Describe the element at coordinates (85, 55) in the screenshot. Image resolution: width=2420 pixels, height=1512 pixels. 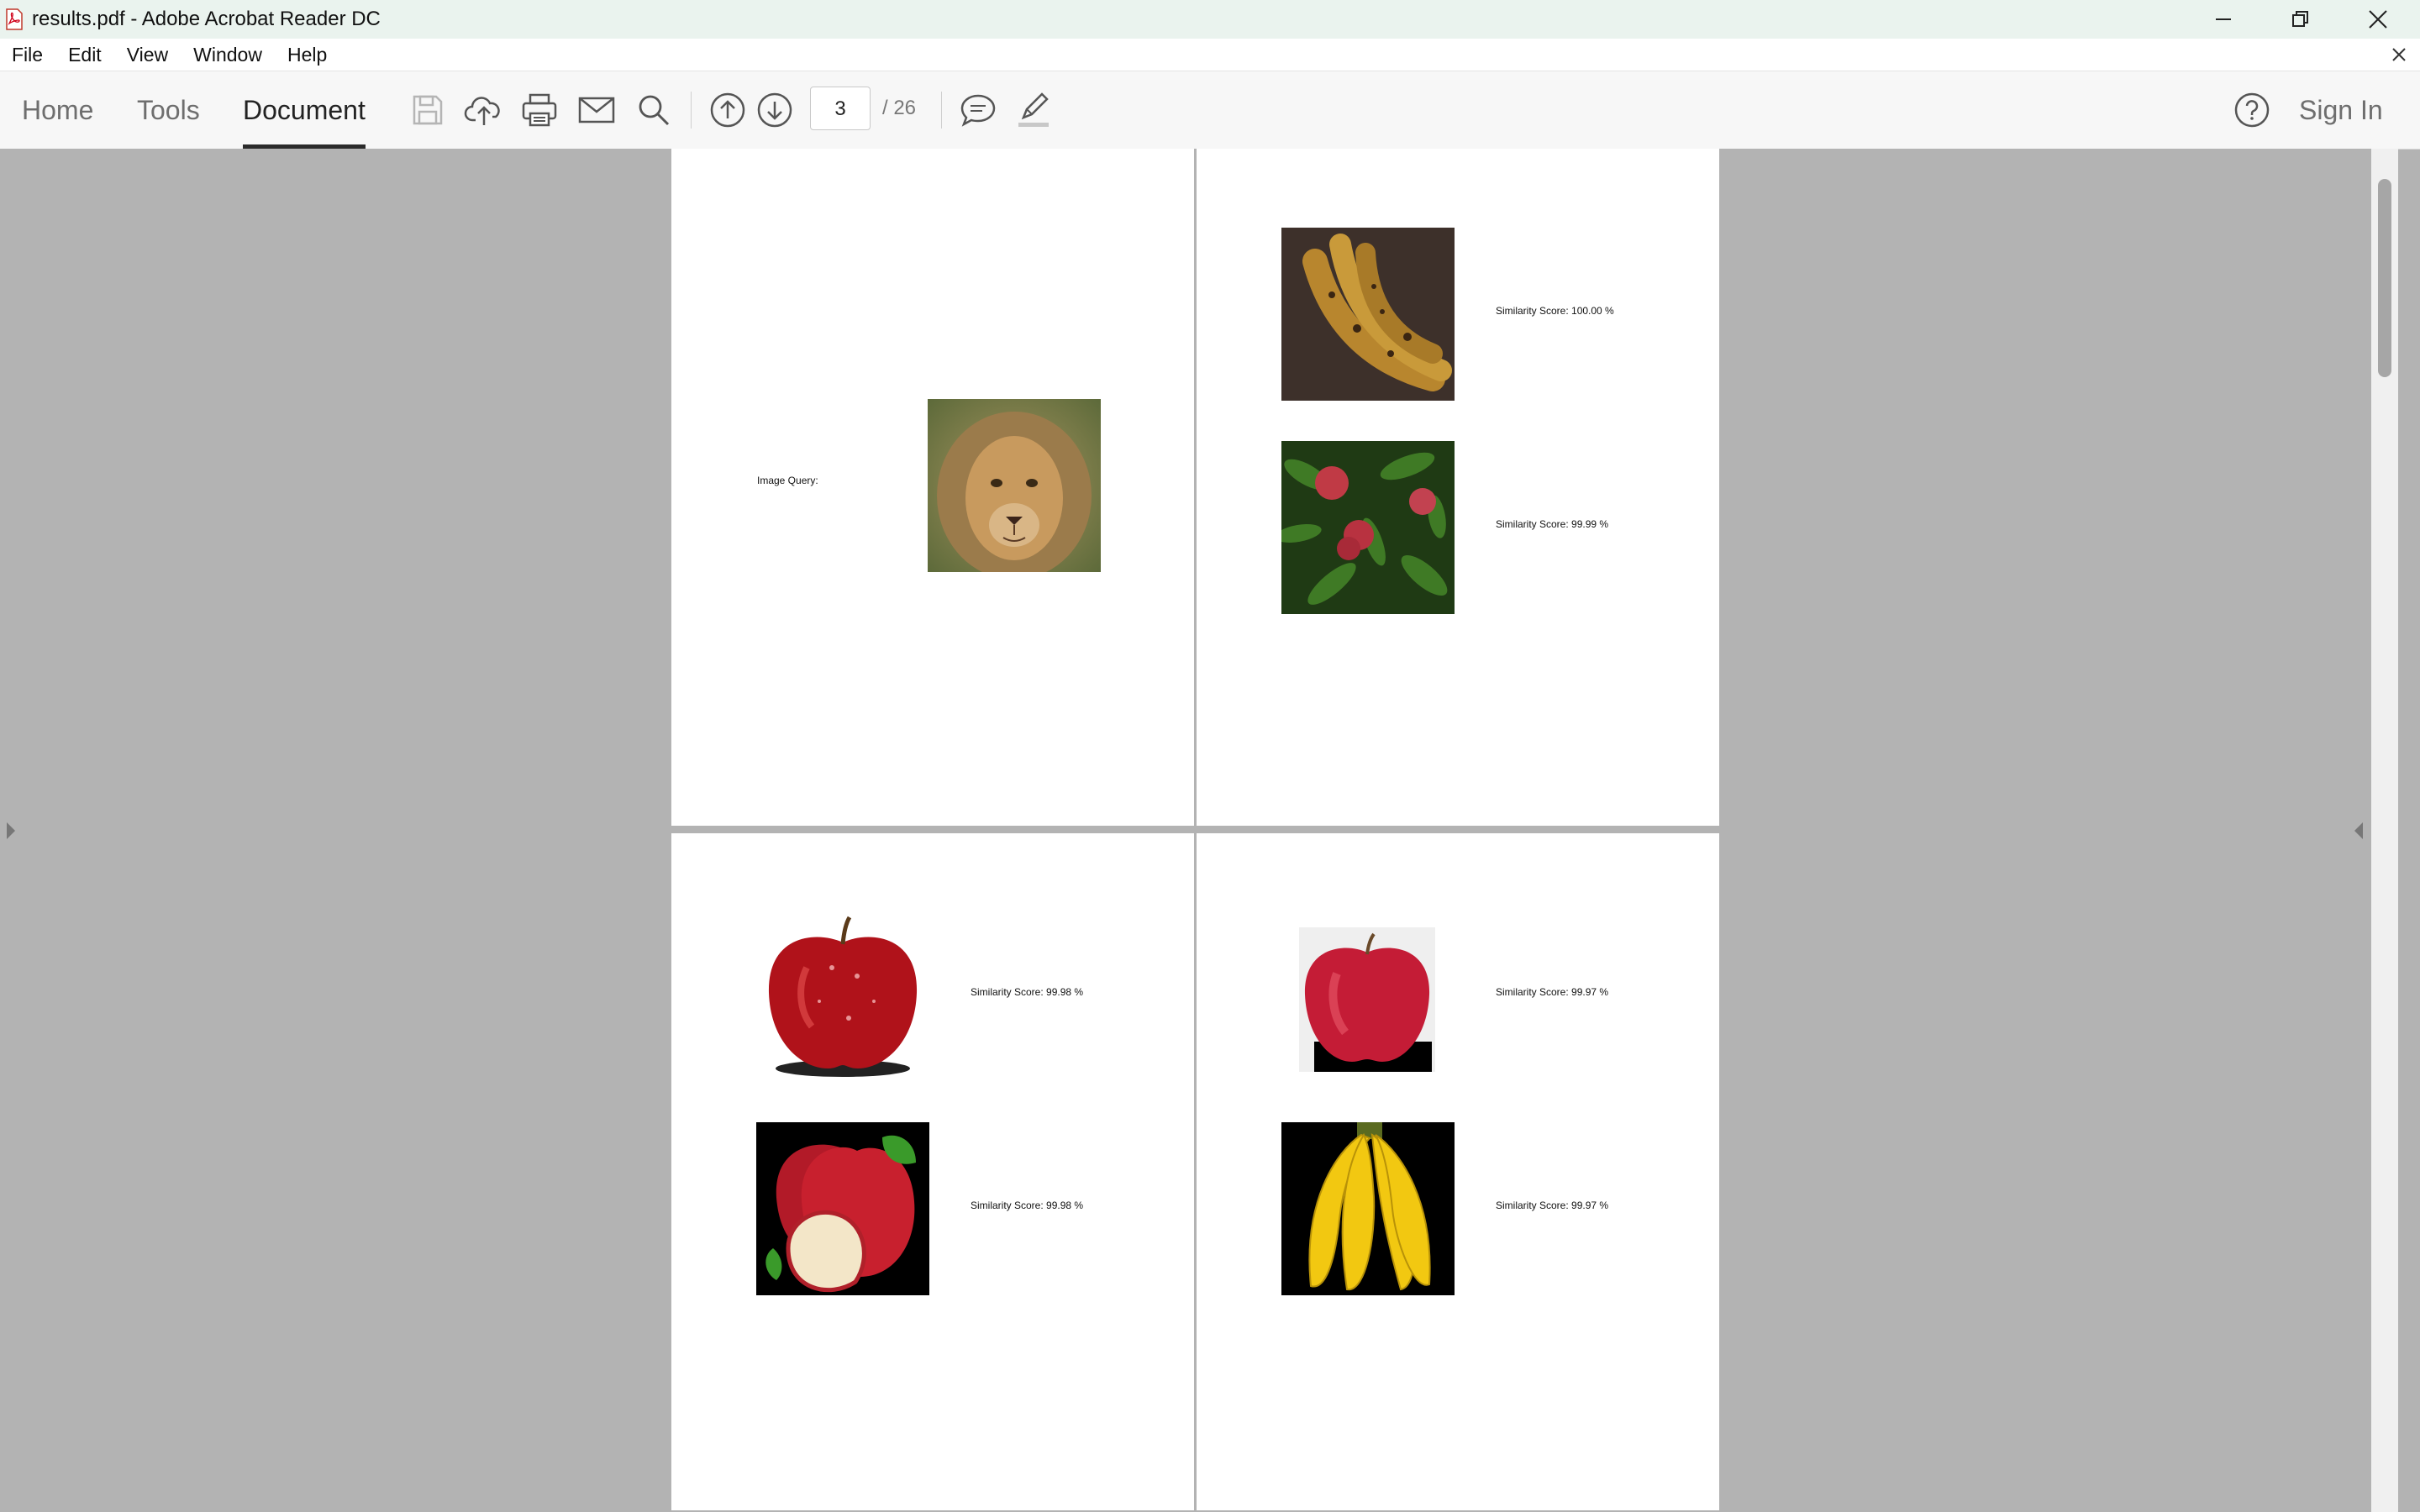
I see `menu-edit: Edit` at that location.